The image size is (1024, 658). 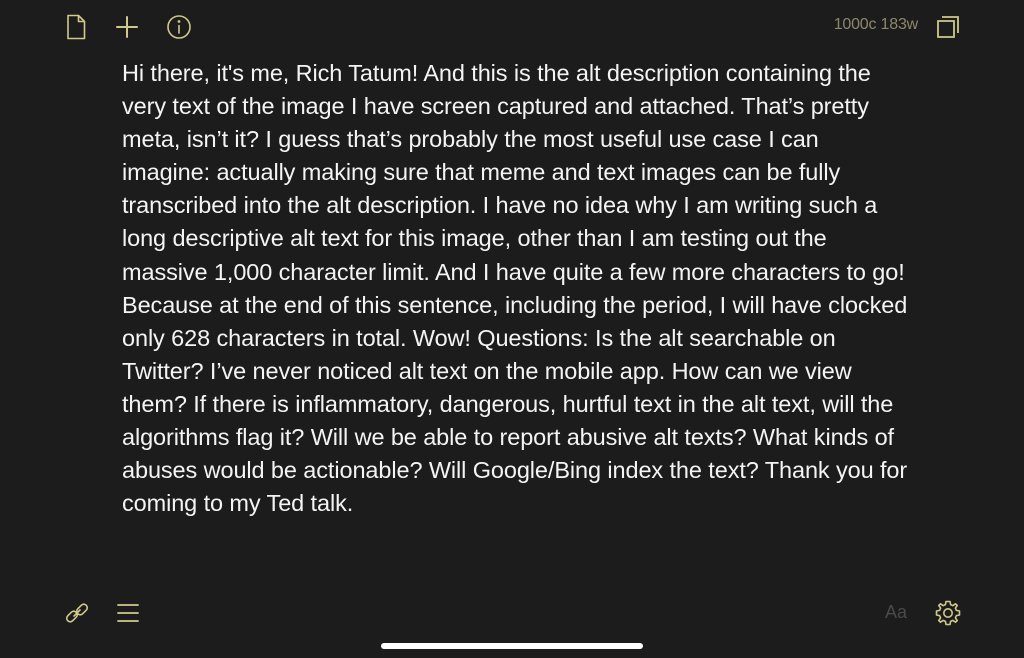 I want to click on list-icon, so click(x=128, y=613).